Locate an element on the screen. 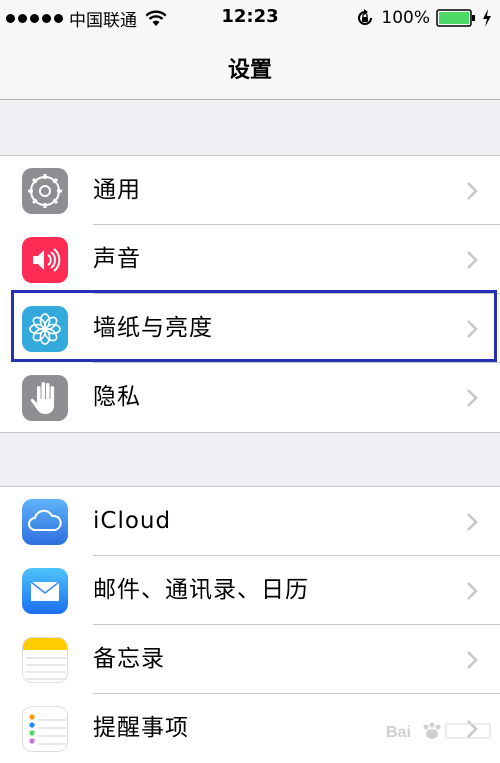 The image size is (500, 763). settings-row-label: 隐私 is located at coordinates (117, 397).